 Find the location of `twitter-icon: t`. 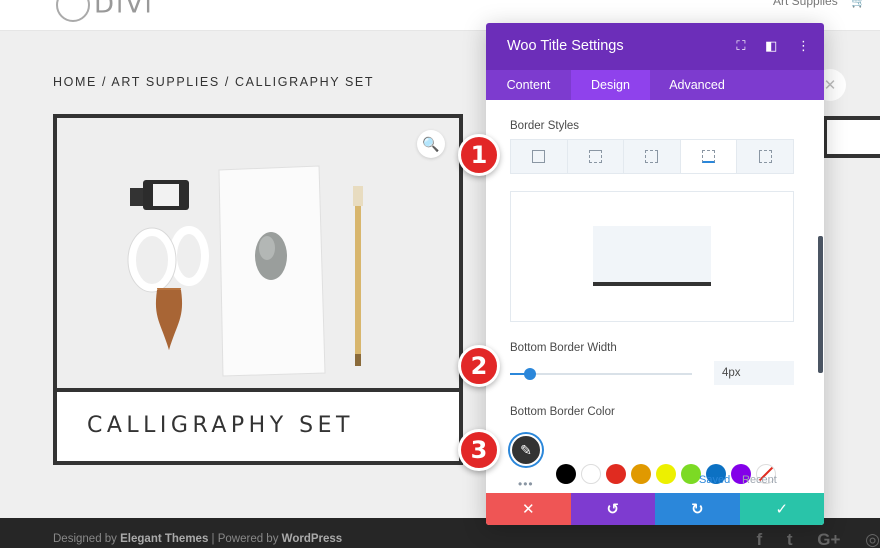

twitter-icon: t is located at coordinates (790, 539).